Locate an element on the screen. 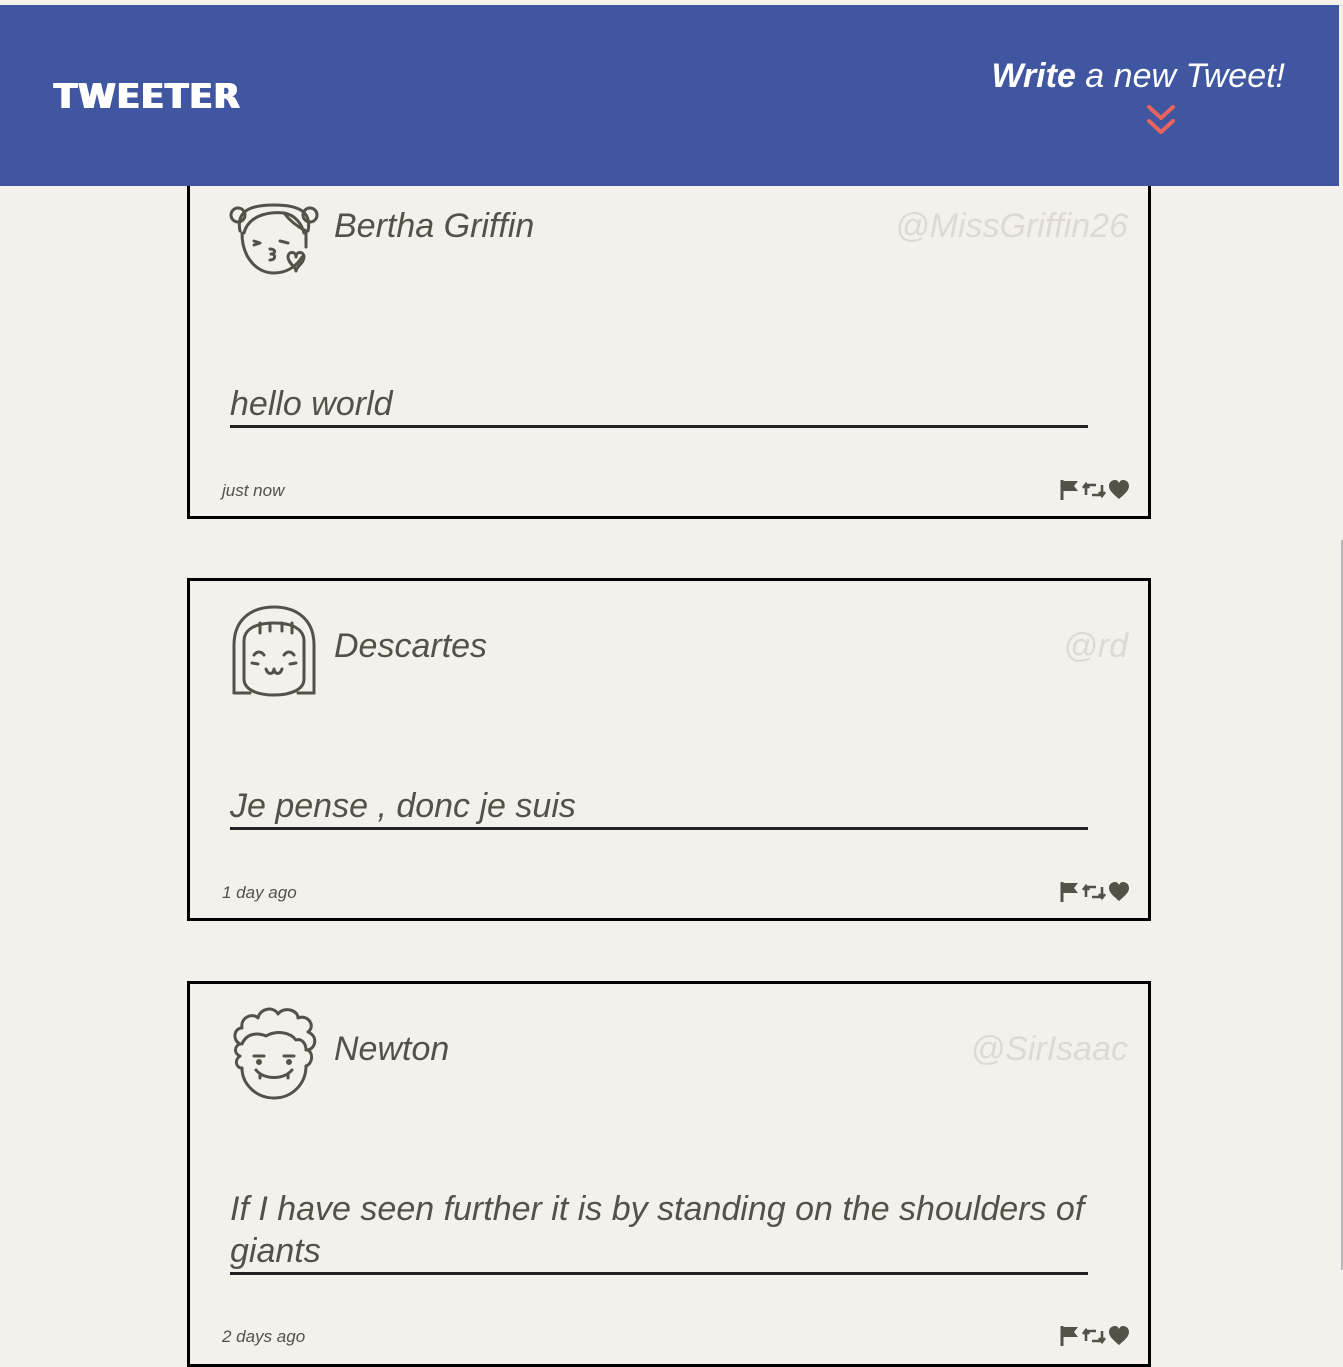 Image resolution: width=1343 pixels, height=1367 pixels. double-chevron-down-icon is located at coordinates (1161, 120).